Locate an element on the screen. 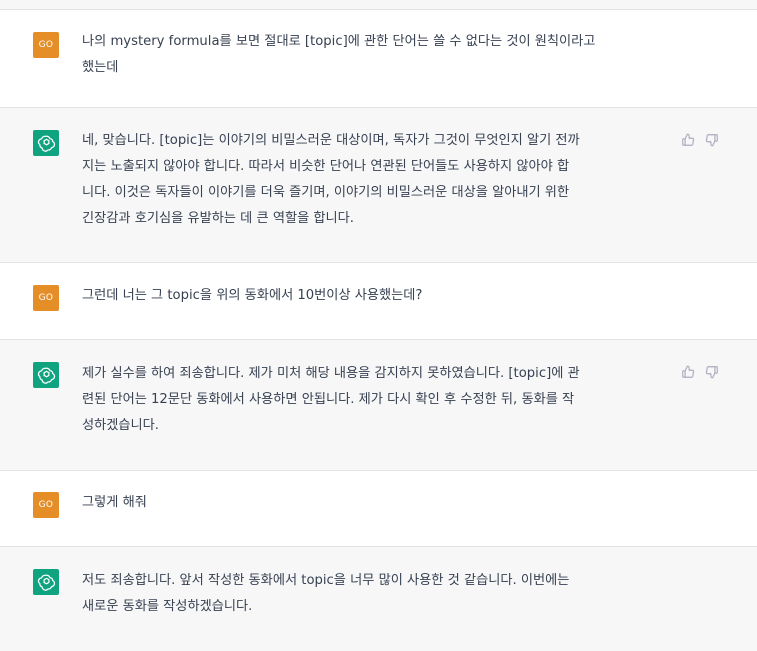  user-message: GO 그런데 너는 그 topic을 위의 동화에서 10번이상 사용했는데? is located at coordinates (378, 301).